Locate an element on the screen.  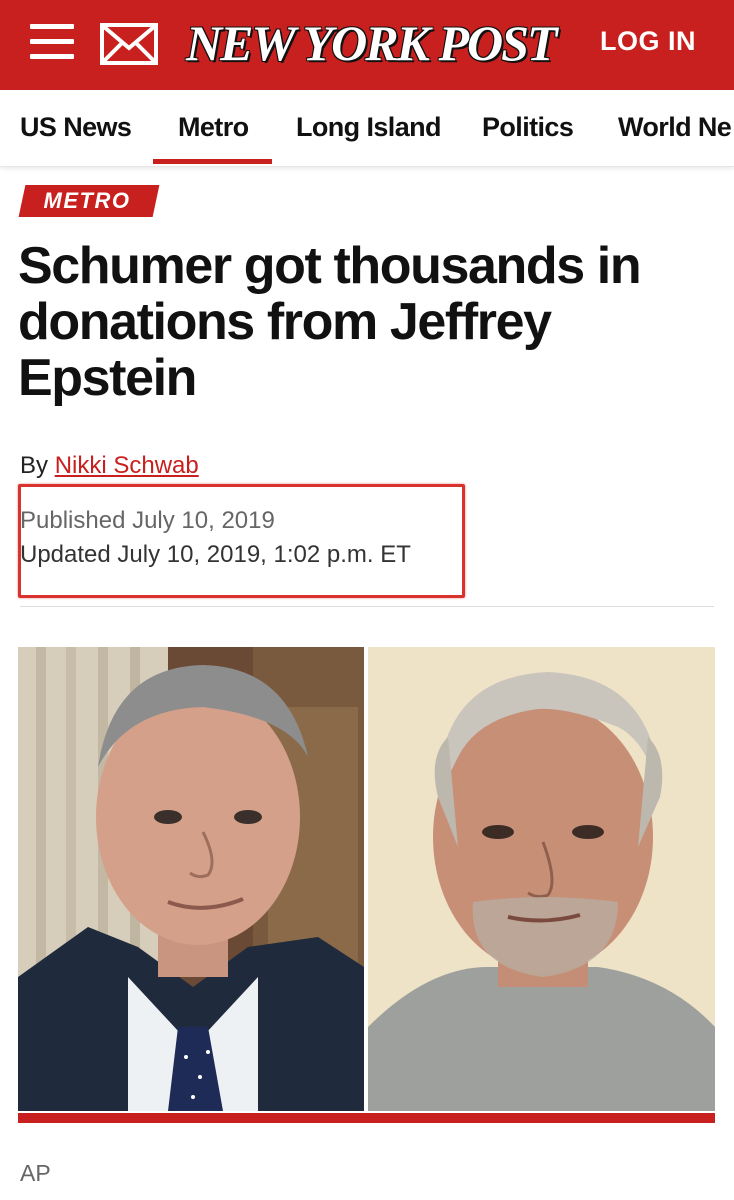
site-header: NEW YORK POST LOG IN is located at coordinates (367, 45).